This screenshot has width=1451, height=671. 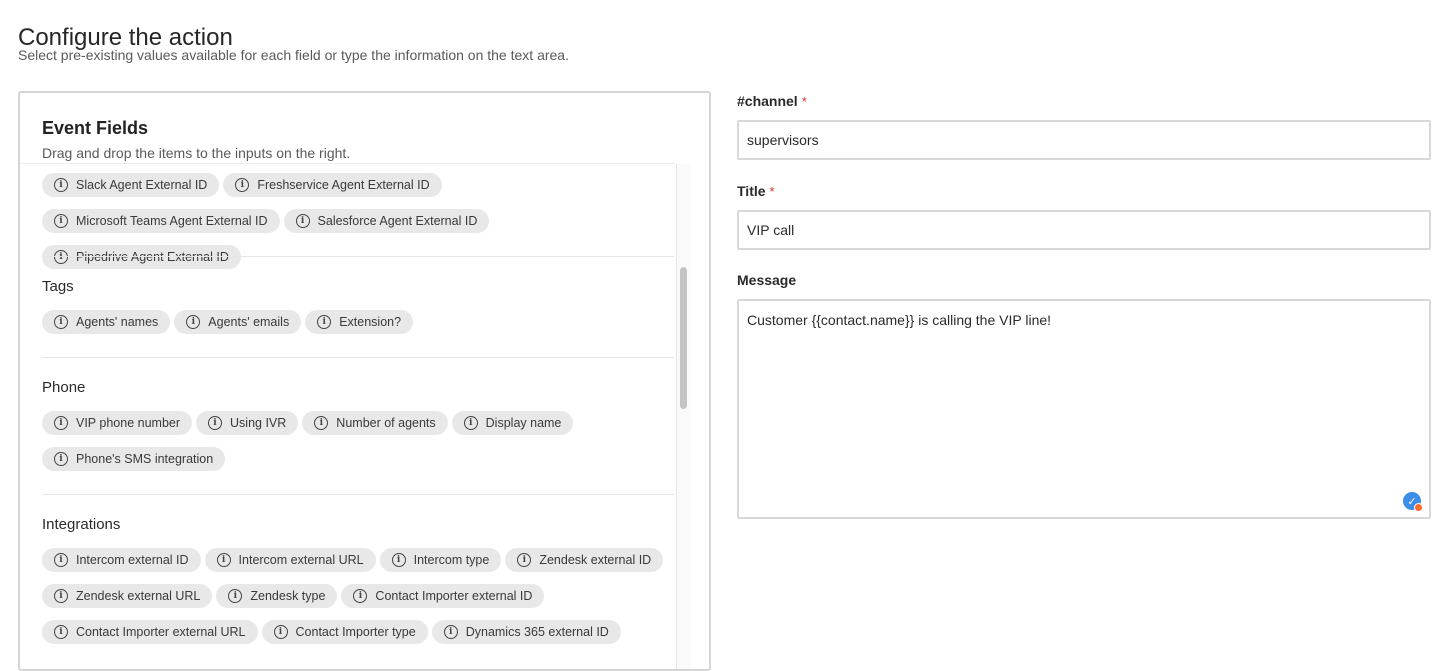 I want to click on field-chip-label: Salesforce Agent External ID, so click(x=397, y=221).